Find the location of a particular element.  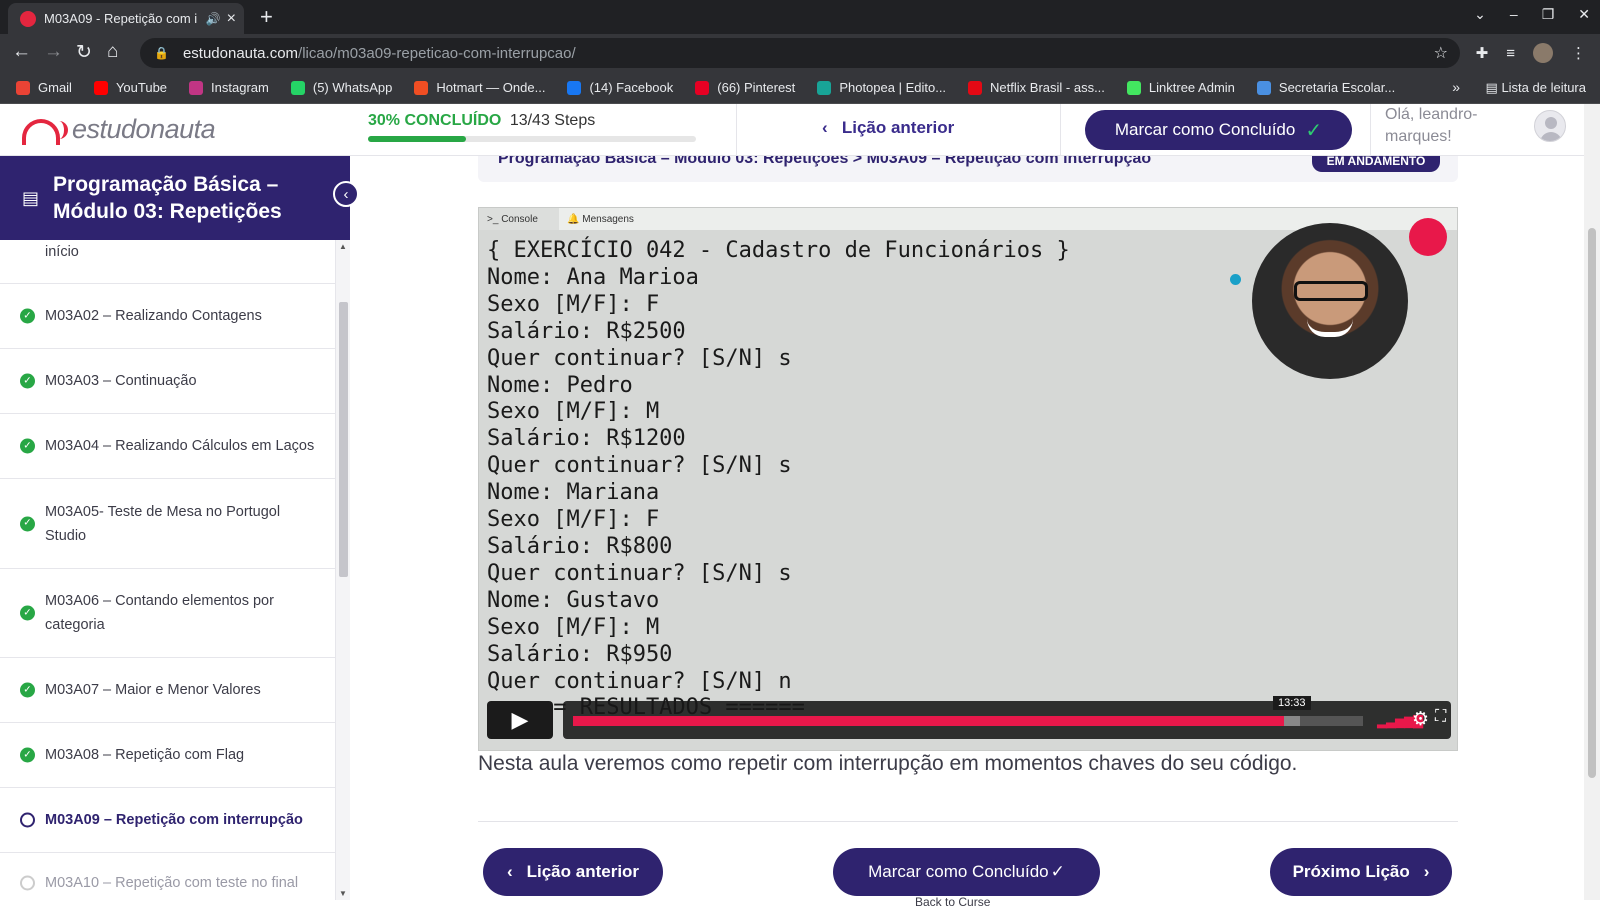

bookmark-item: Linktree Admin is located at coordinates (1180, 87).